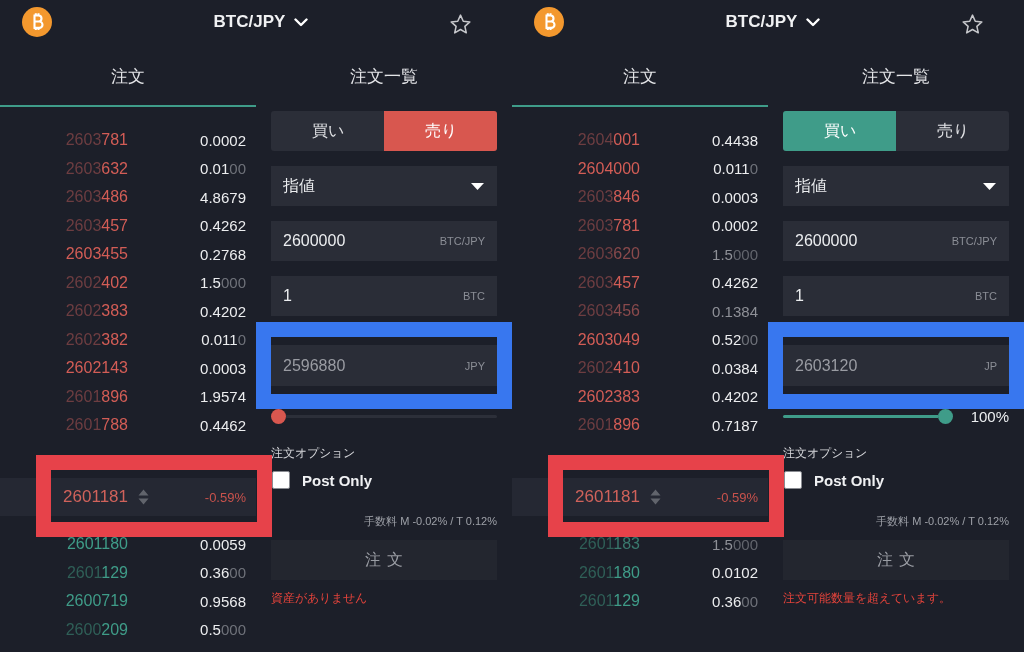  I want to click on bid-size: 0.0059, so click(223, 544).